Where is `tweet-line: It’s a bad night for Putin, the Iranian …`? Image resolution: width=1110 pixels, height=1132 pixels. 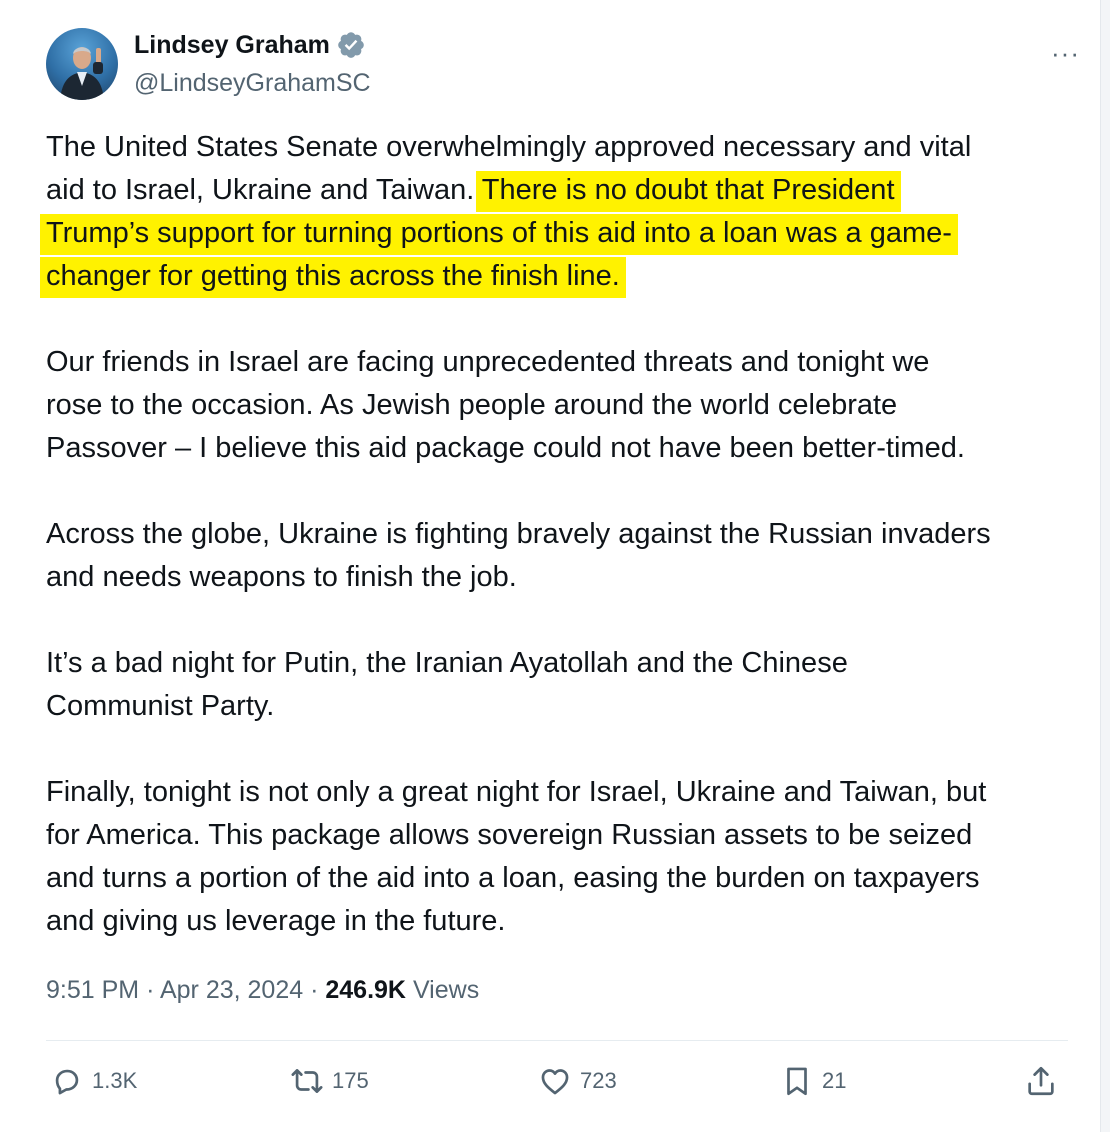
tweet-line: It’s a bad night for Putin, the Iranian … is located at coordinates (561, 663).